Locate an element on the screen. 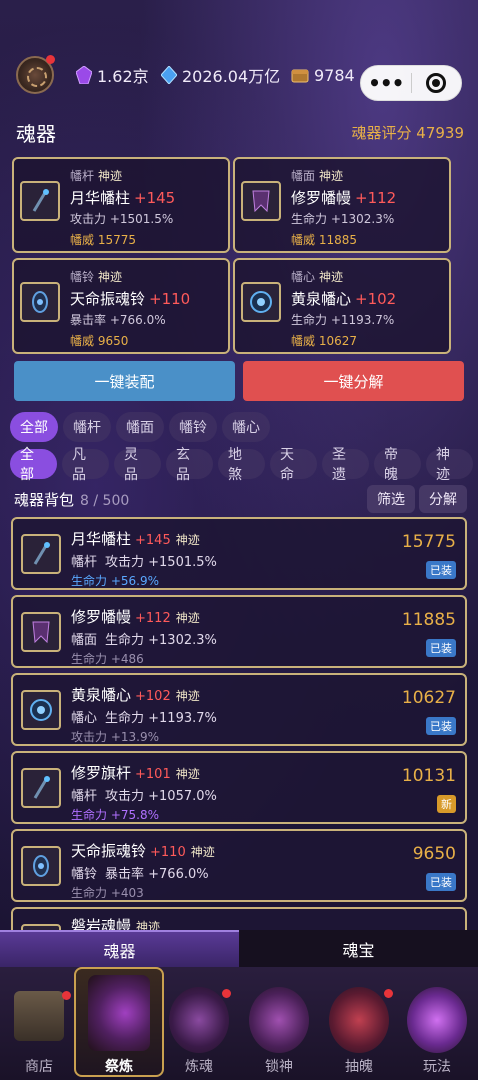 Image resolution: width=478 pixels, height=1080 pixels. filter-button: 筛选 is located at coordinates (391, 499).